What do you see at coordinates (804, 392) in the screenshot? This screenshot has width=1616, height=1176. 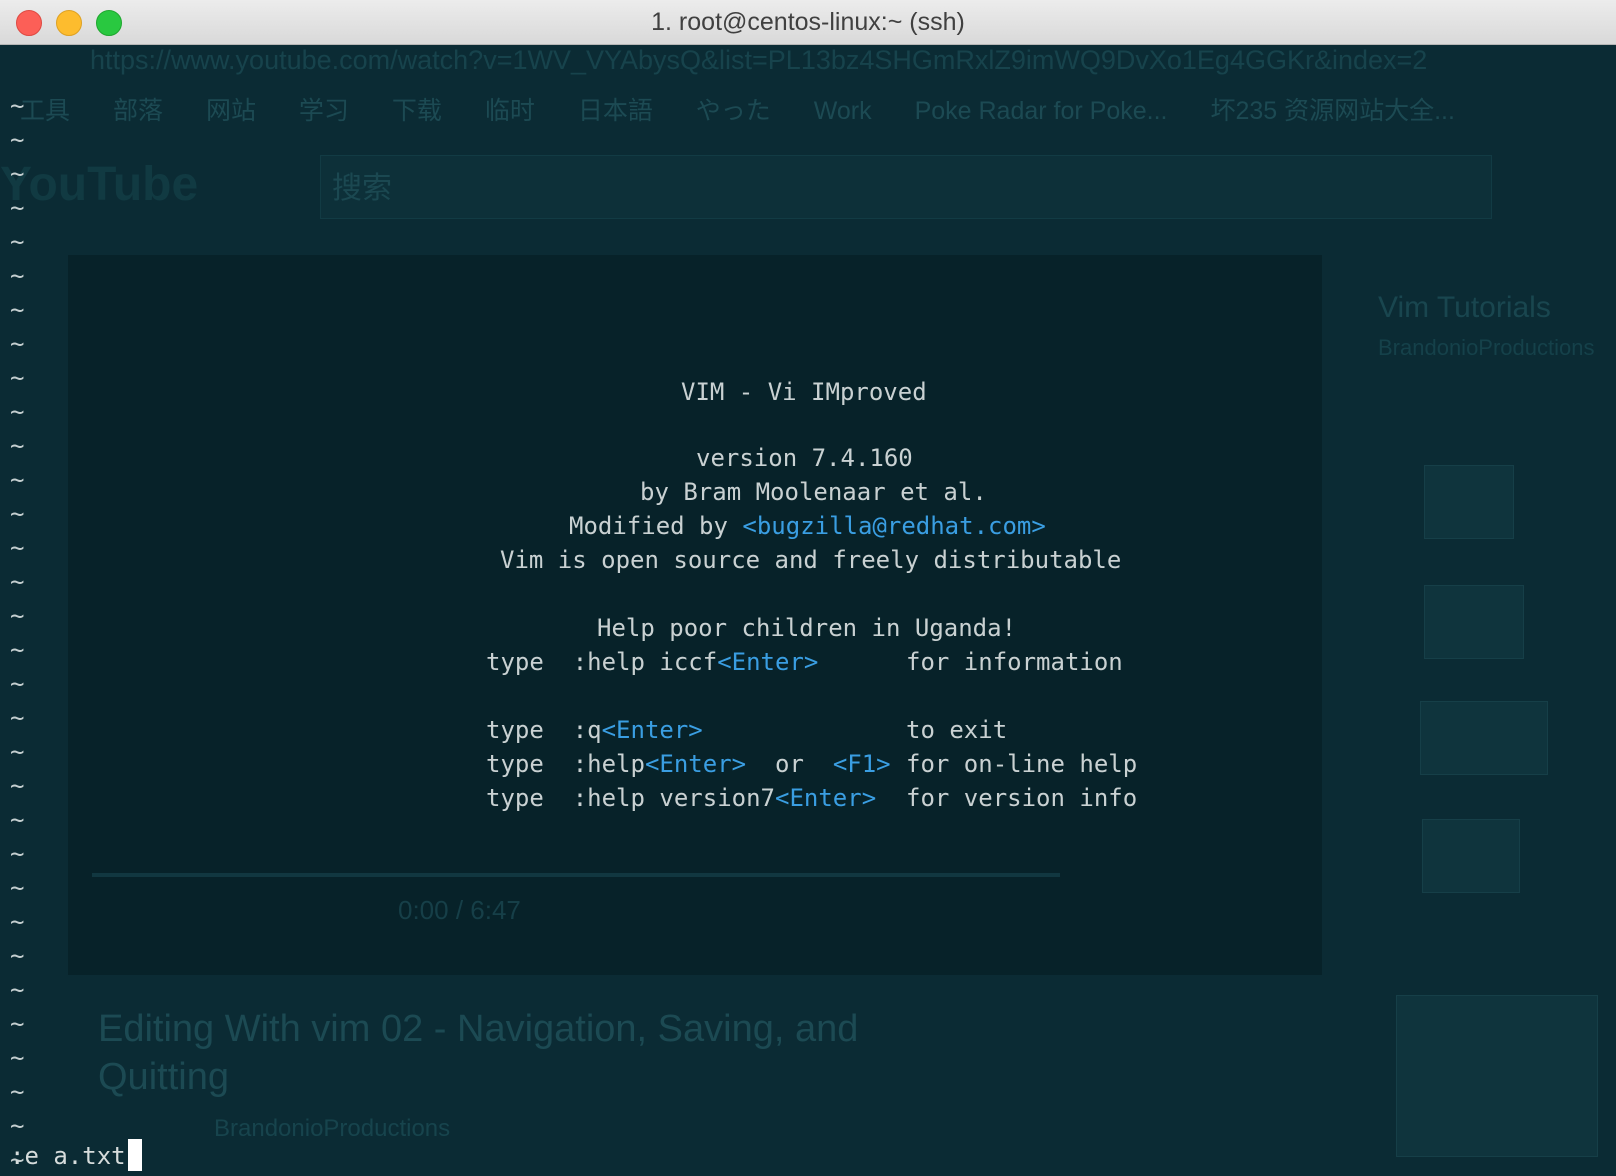 I see `vim-title: VIM - Vi IMproved` at bounding box center [804, 392].